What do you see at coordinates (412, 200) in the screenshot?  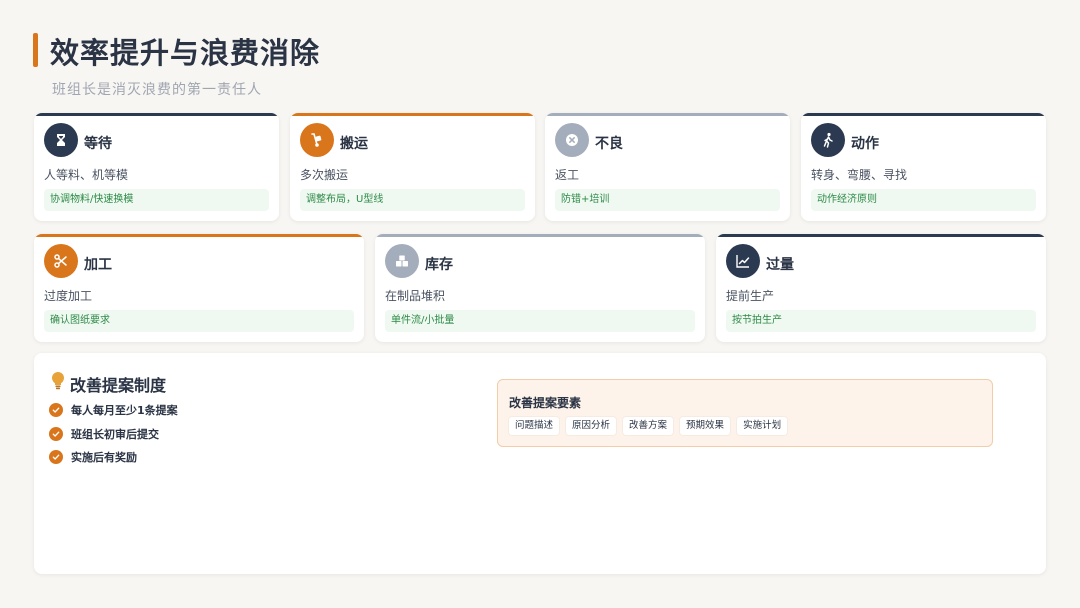 I see `waste-solution: 调整布局，U型线` at bounding box center [412, 200].